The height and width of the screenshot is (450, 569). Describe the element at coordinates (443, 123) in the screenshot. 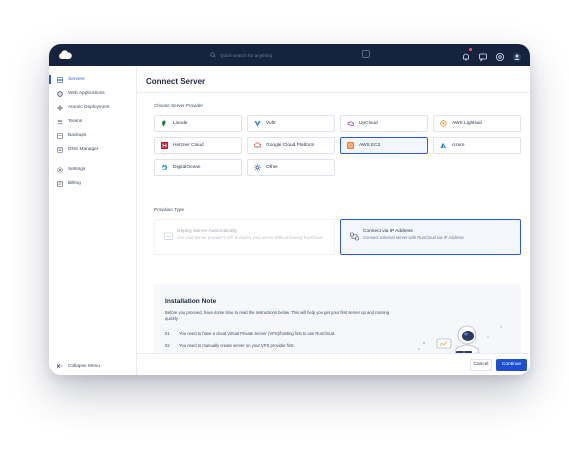

I see `aws-lightsail-icon` at that location.